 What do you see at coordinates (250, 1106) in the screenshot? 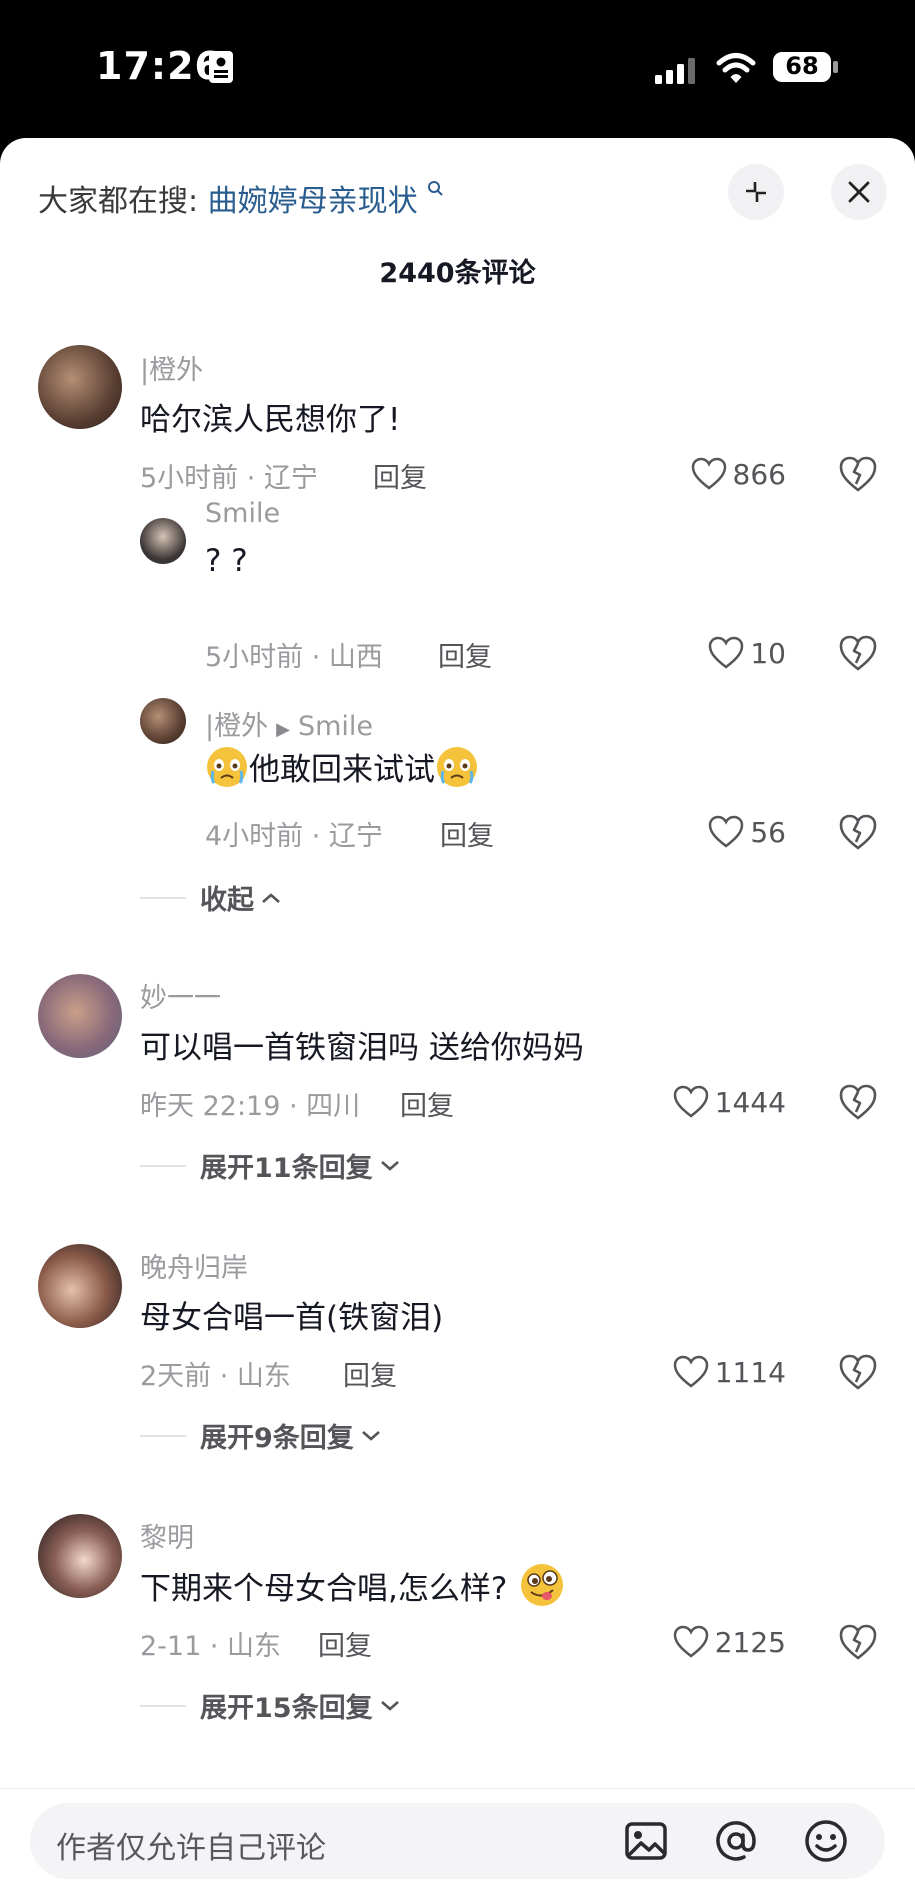
I see `comment-time-location: 昨天 22:19 · 四川` at bounding box center [250, 1106].